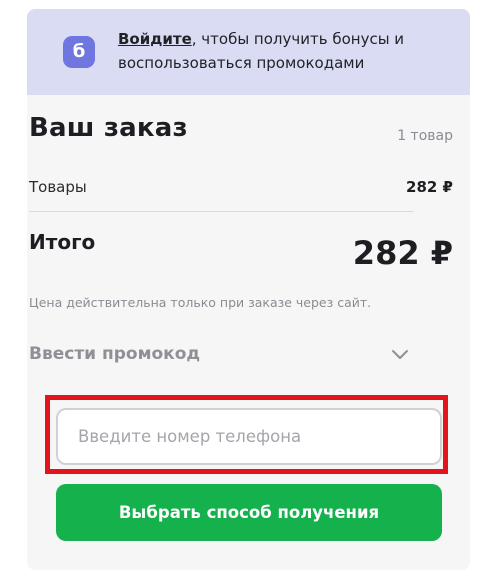  What do you see at coordinates (115, 354) in the screenshot?
I see `promo-code-label: Ввести промокод` at bounding box center [115, 354].